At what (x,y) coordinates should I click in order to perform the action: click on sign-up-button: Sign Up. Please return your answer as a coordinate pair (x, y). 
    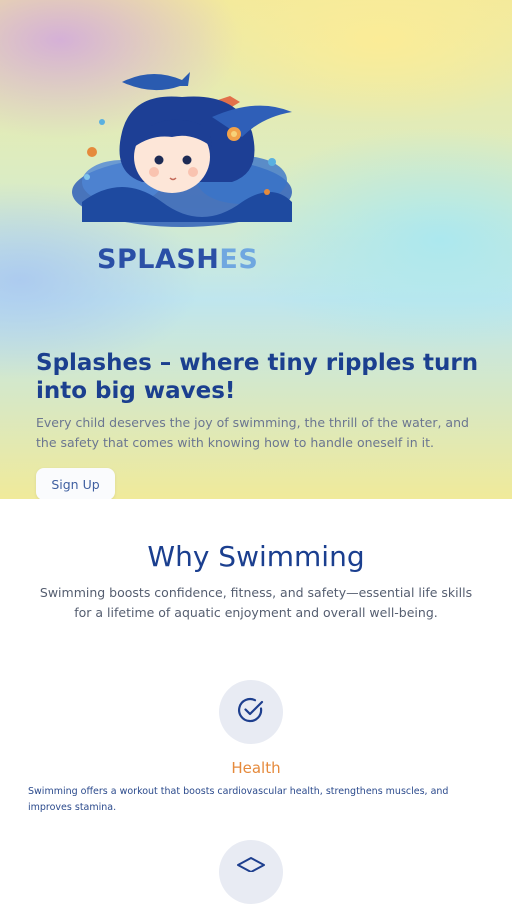
    Looking at the image, I should click on (75, 483).